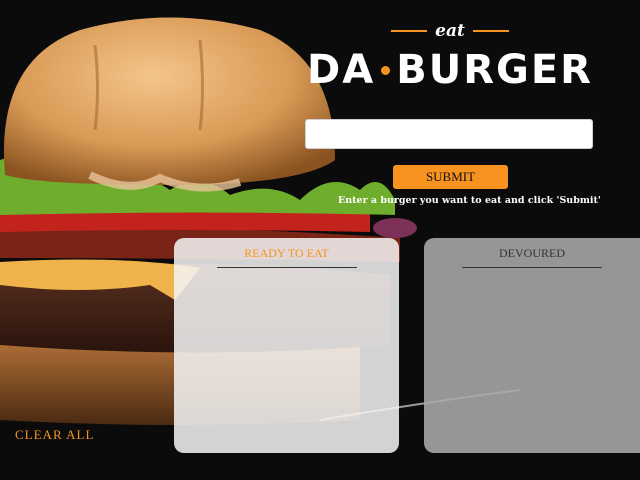 The image size is (640, 480). Describe the element at coordinates (286, 253) in the screenshot. I see `ready-to-eat-title: READY TO EAT` at that location.